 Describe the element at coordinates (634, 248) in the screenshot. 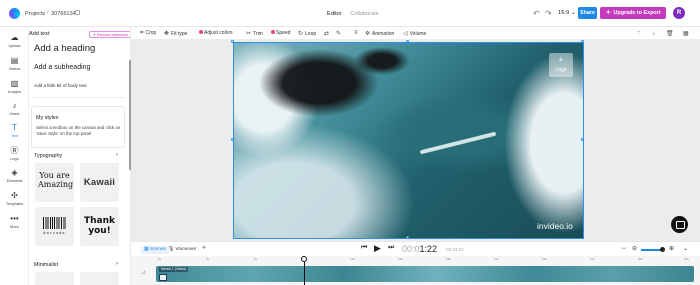

I see `zoom-out-icon: ⊖` at that location.